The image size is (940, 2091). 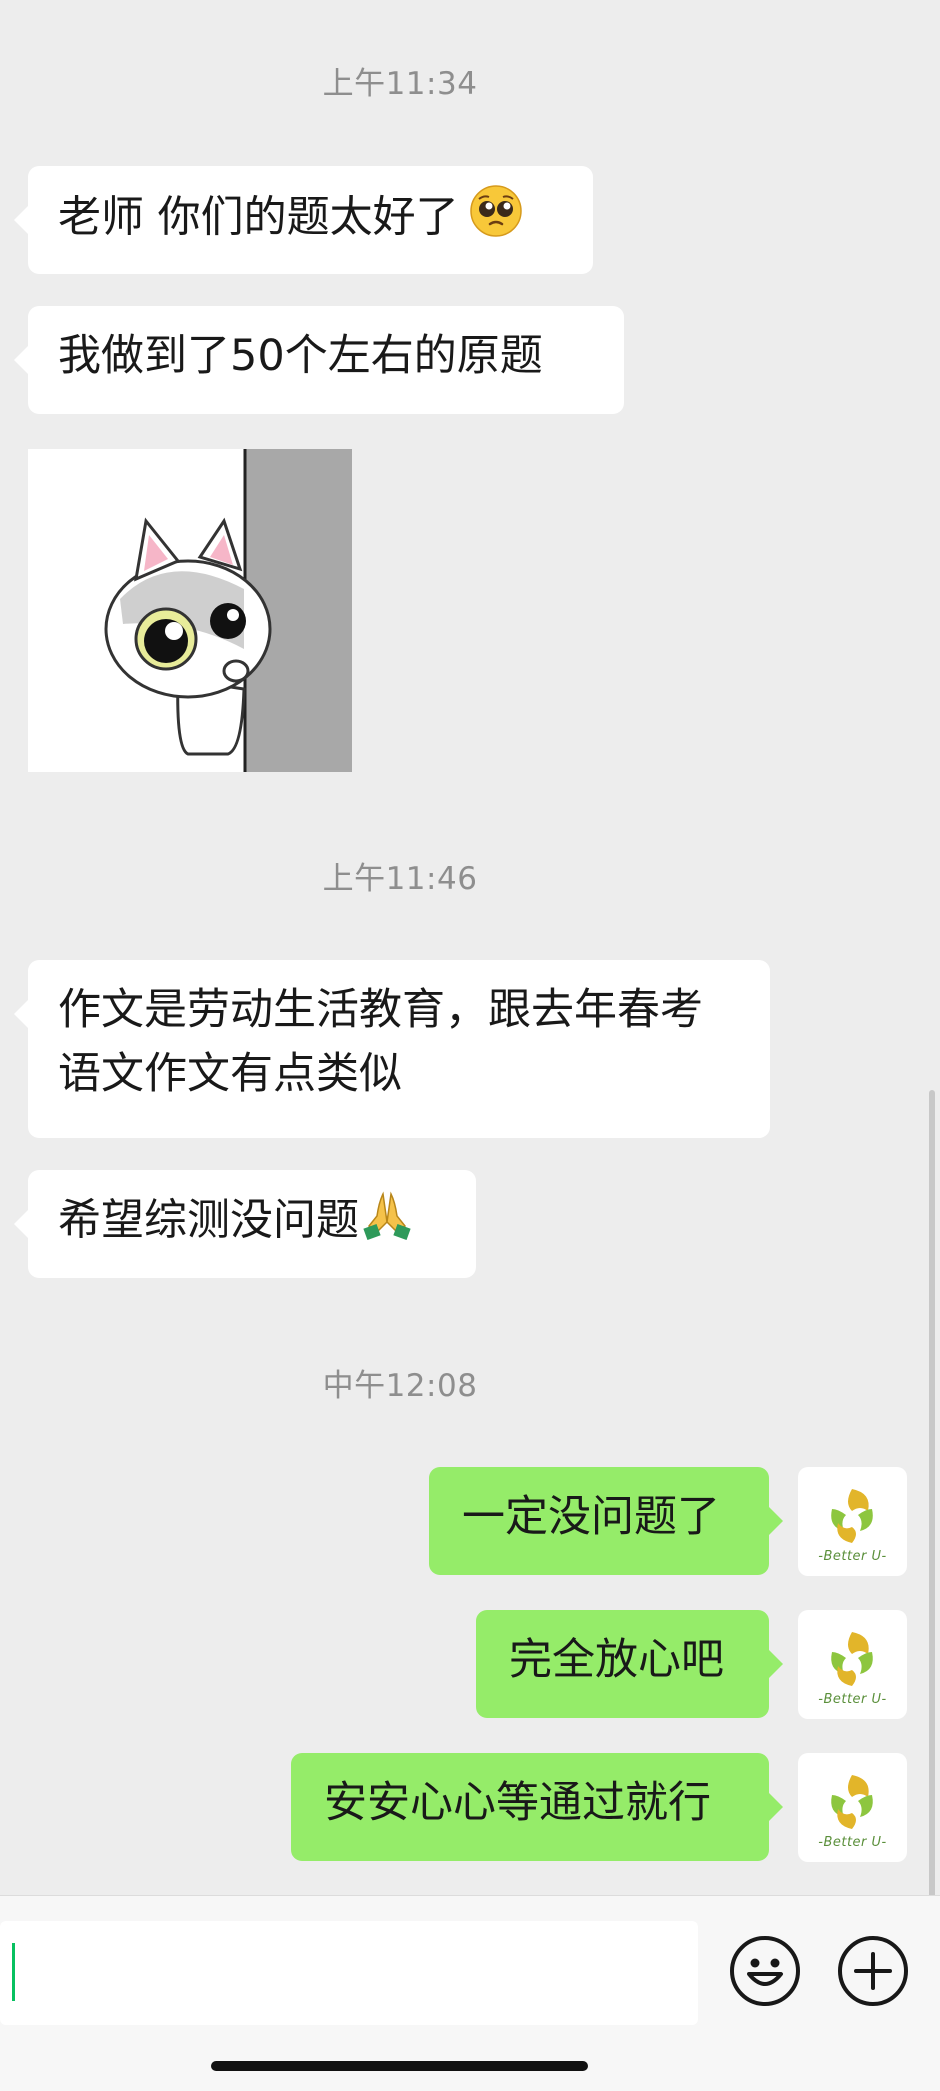 I want to click on timestamp: 上午11:34, so click(x=400, y=84).